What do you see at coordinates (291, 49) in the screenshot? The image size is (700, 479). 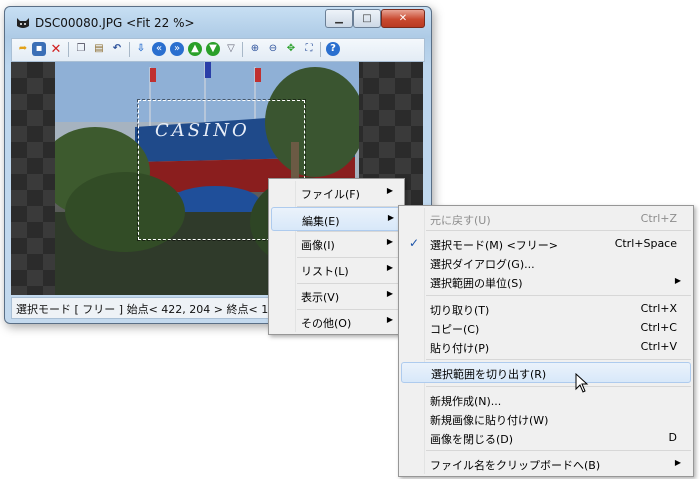 I see `fit-icon: ✥` at bounding box center [291, 49].